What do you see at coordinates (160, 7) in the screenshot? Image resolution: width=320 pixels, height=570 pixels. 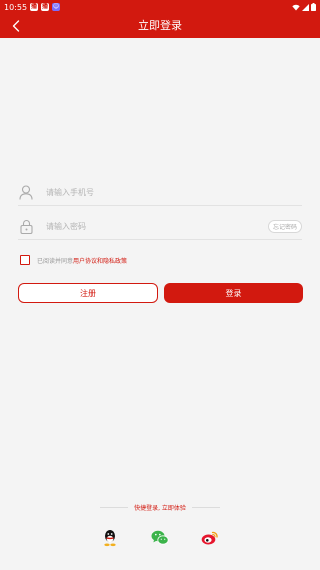 I see `status-bar: 10:55 播 播 ☺` at bounding box center [160, 7].